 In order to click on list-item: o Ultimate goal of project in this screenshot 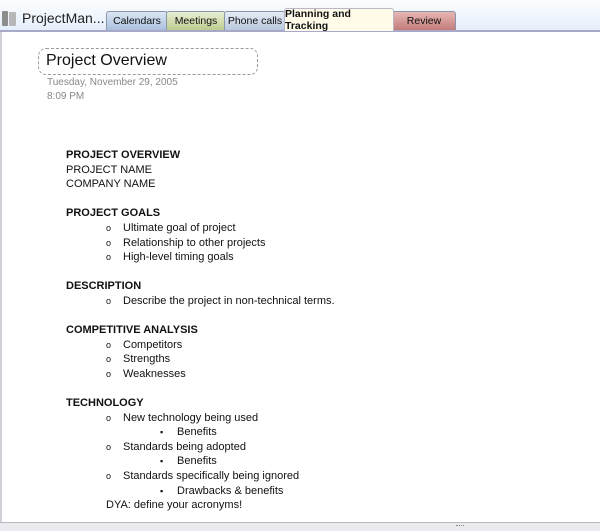, I will do `click(171, 227)`.